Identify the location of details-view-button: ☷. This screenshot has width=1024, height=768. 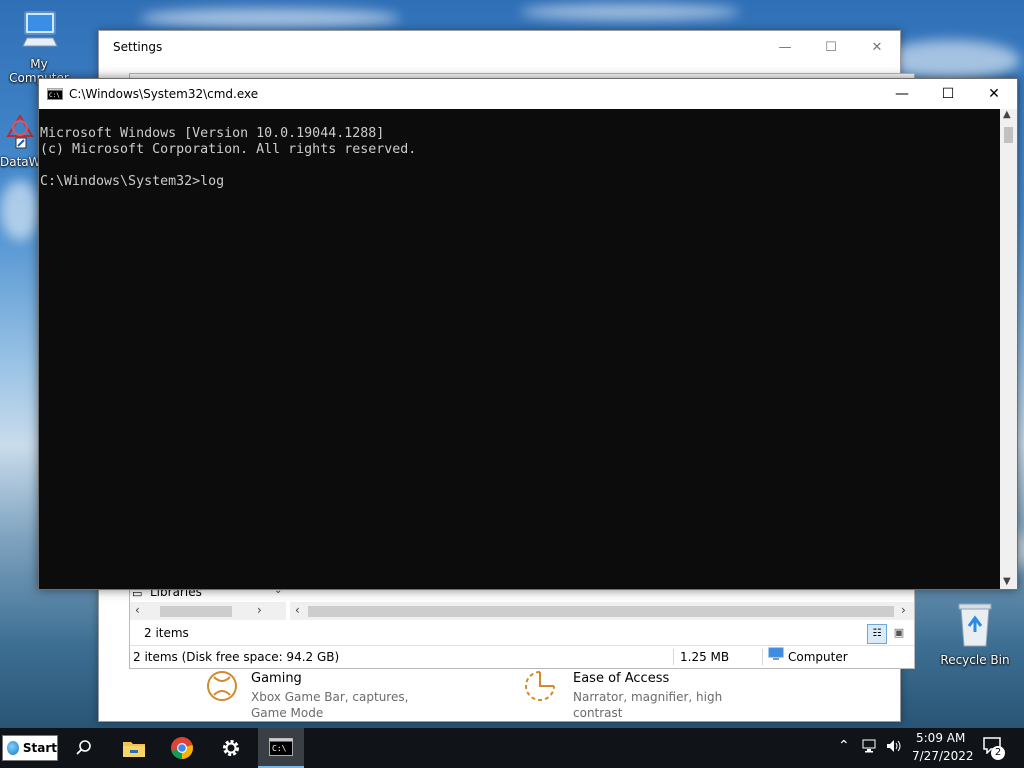
(877, 634).